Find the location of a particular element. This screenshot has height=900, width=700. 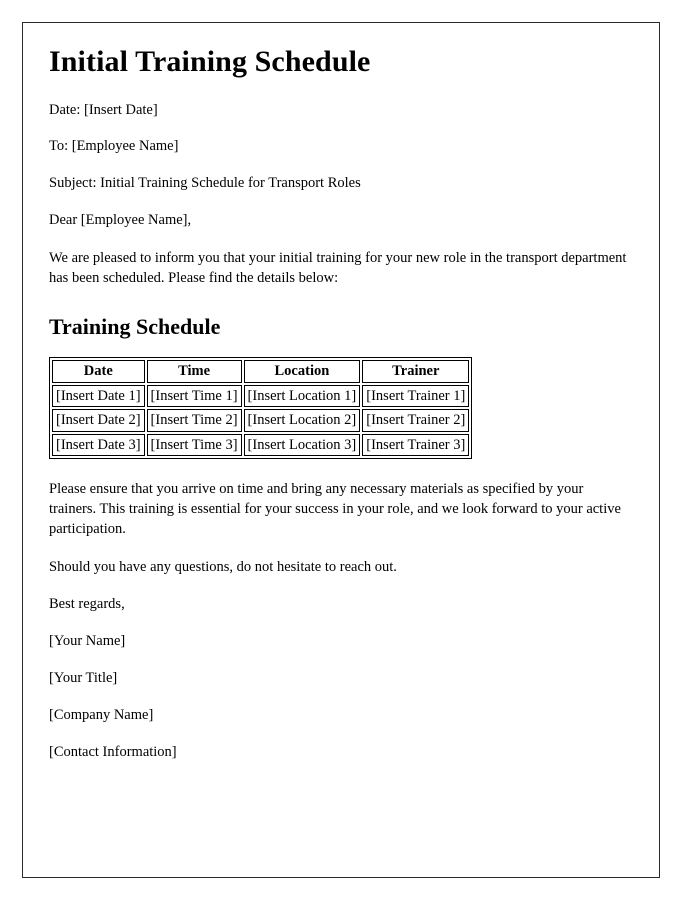

salutation: Dear [Employee Name], is located at coordinates (120, 220).